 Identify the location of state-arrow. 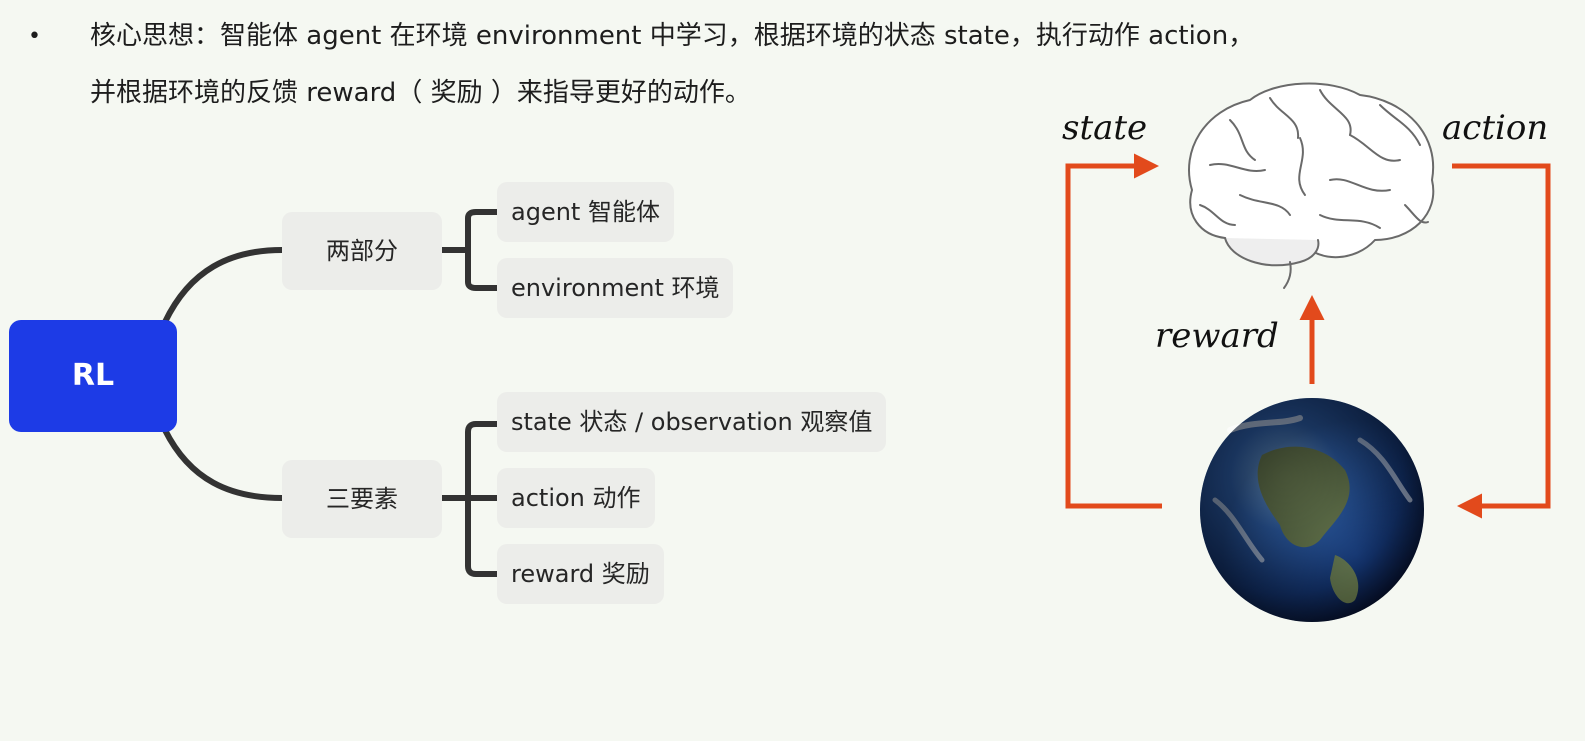
(1113, 331).